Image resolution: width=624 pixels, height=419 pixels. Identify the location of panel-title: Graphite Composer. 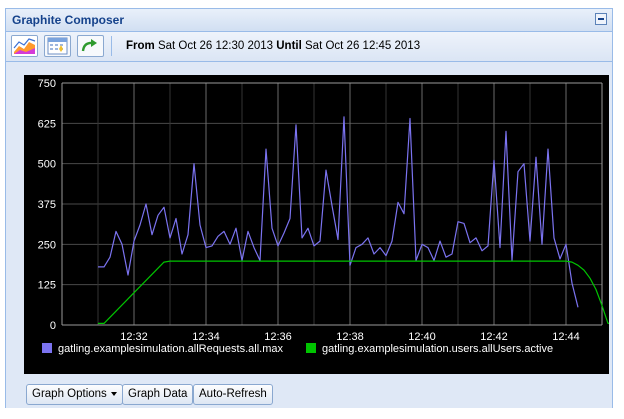
(68, 20).